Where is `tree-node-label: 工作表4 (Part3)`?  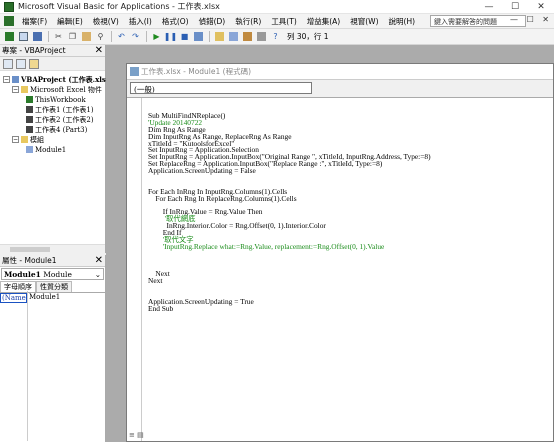 tree-node-label: 工作表4 (Part3) is located at coordinates (61, 129).